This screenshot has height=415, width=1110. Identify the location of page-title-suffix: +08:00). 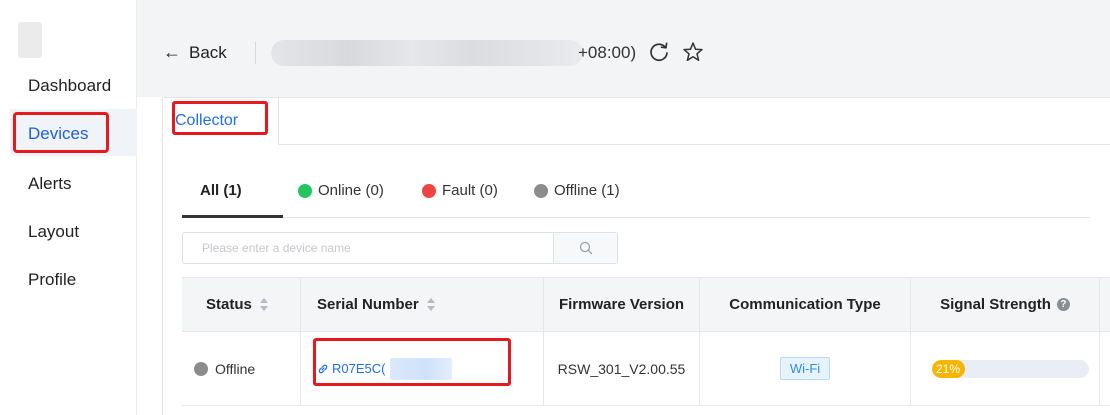
(607, 52).